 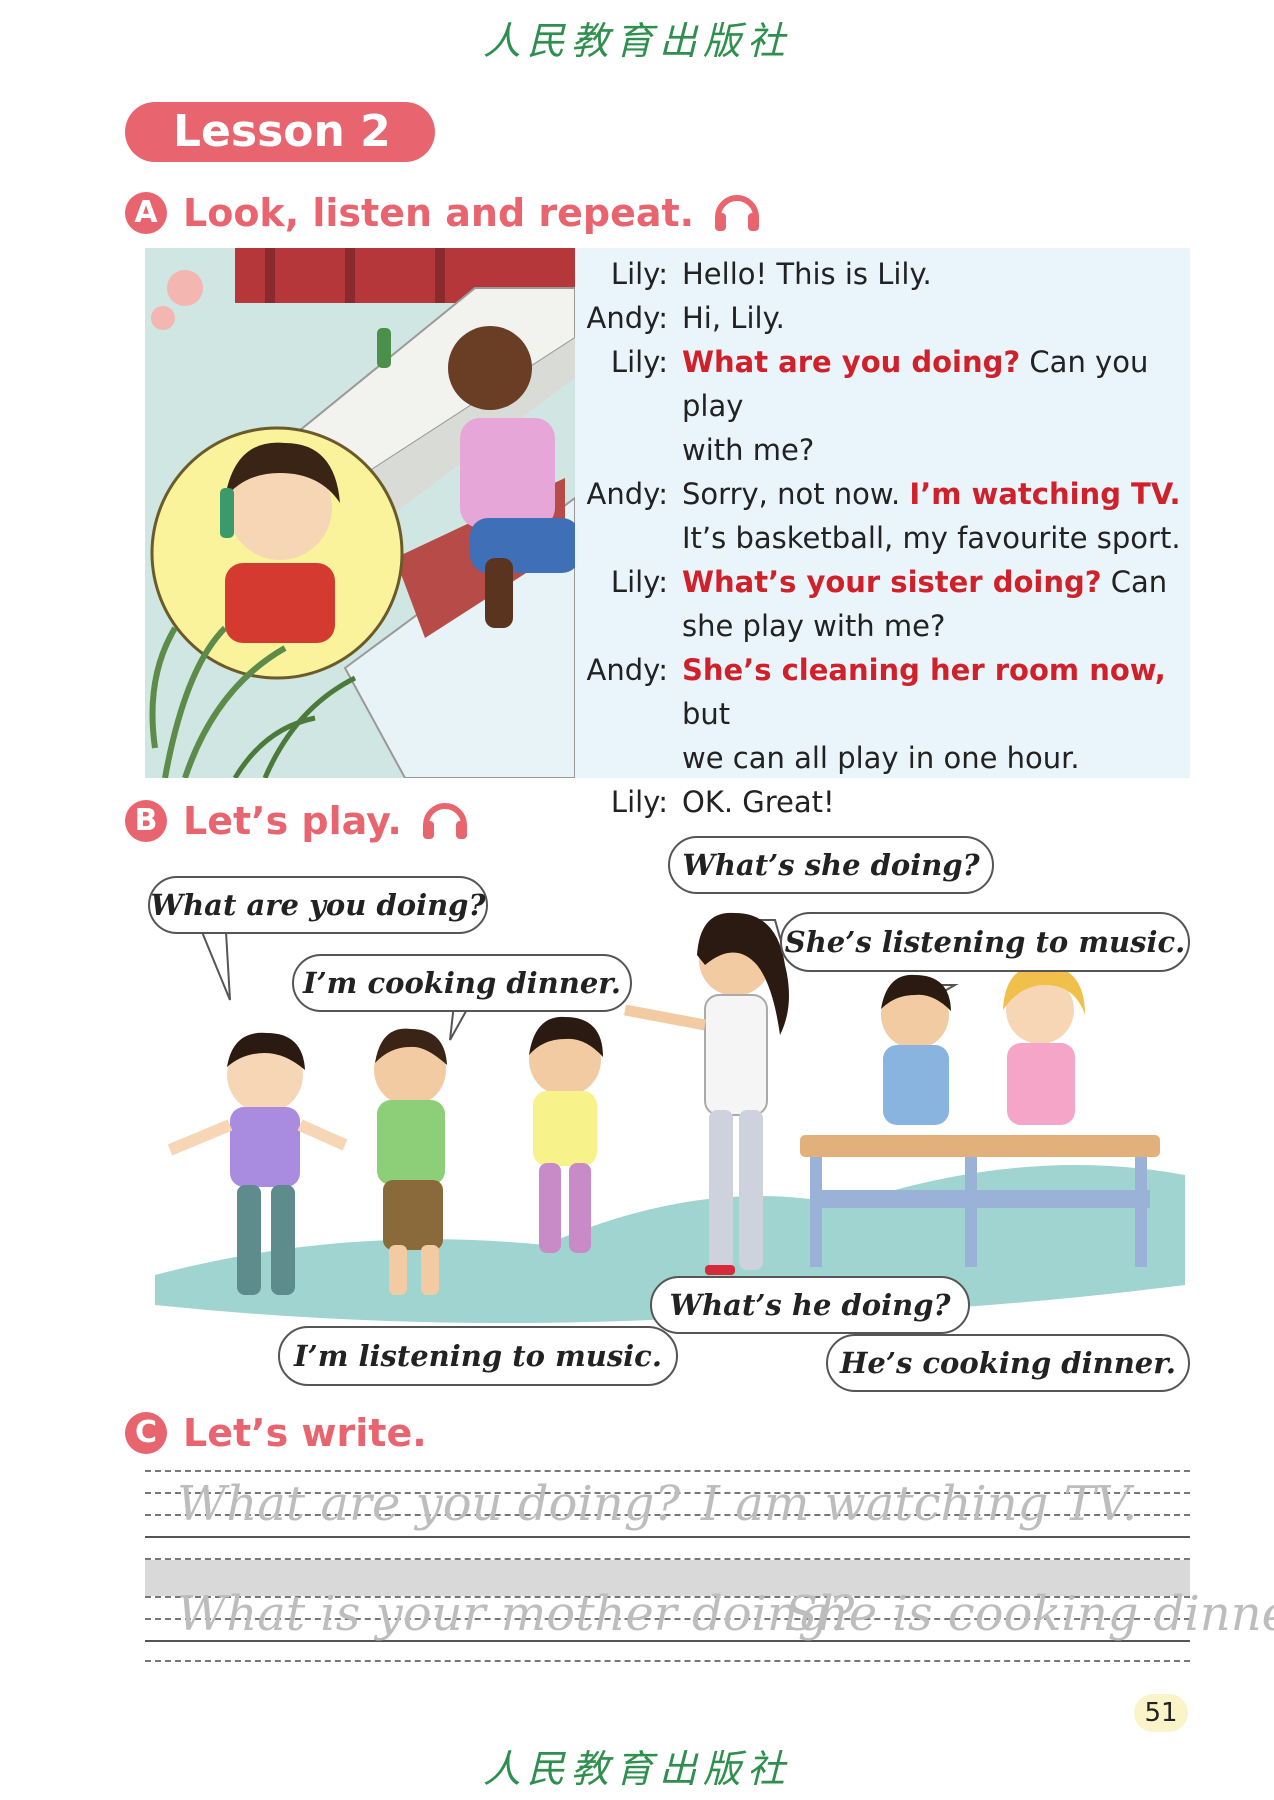 I want to click on dialog-phrase: but, so click(x=706, y=714).